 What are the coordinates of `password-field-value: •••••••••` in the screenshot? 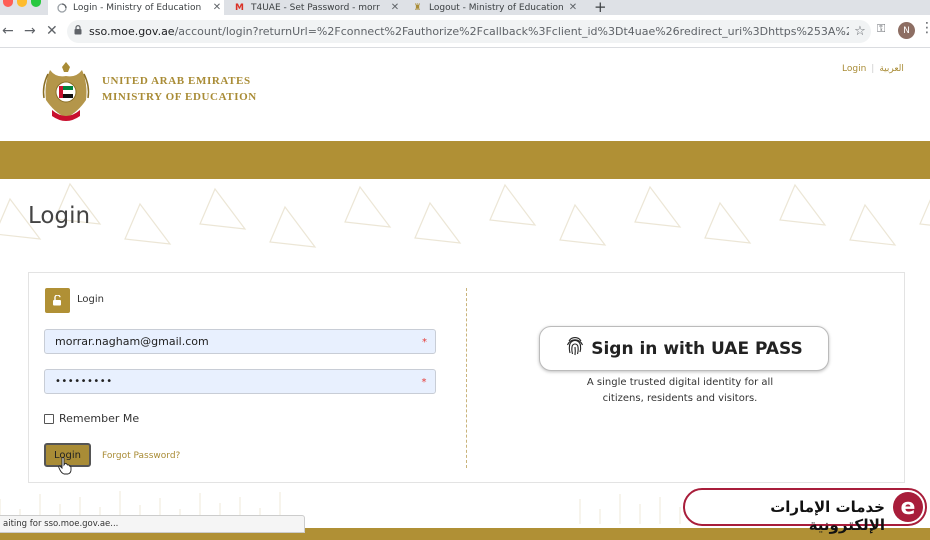 It's located at (84, 381).